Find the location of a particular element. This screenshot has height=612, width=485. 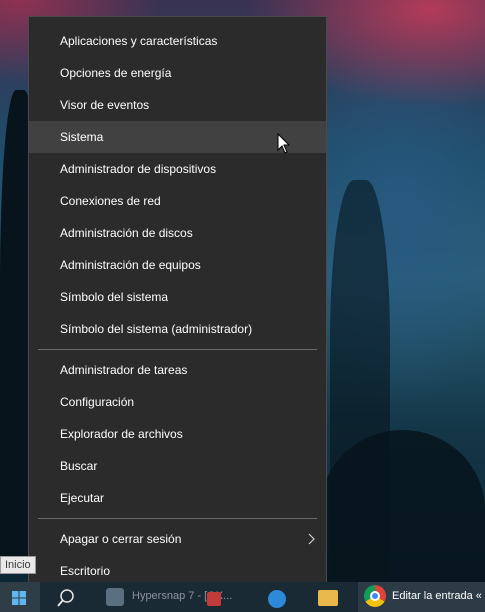

menu-item-label: Apagar o cerrar sesión is located at coordinates (121, 539).